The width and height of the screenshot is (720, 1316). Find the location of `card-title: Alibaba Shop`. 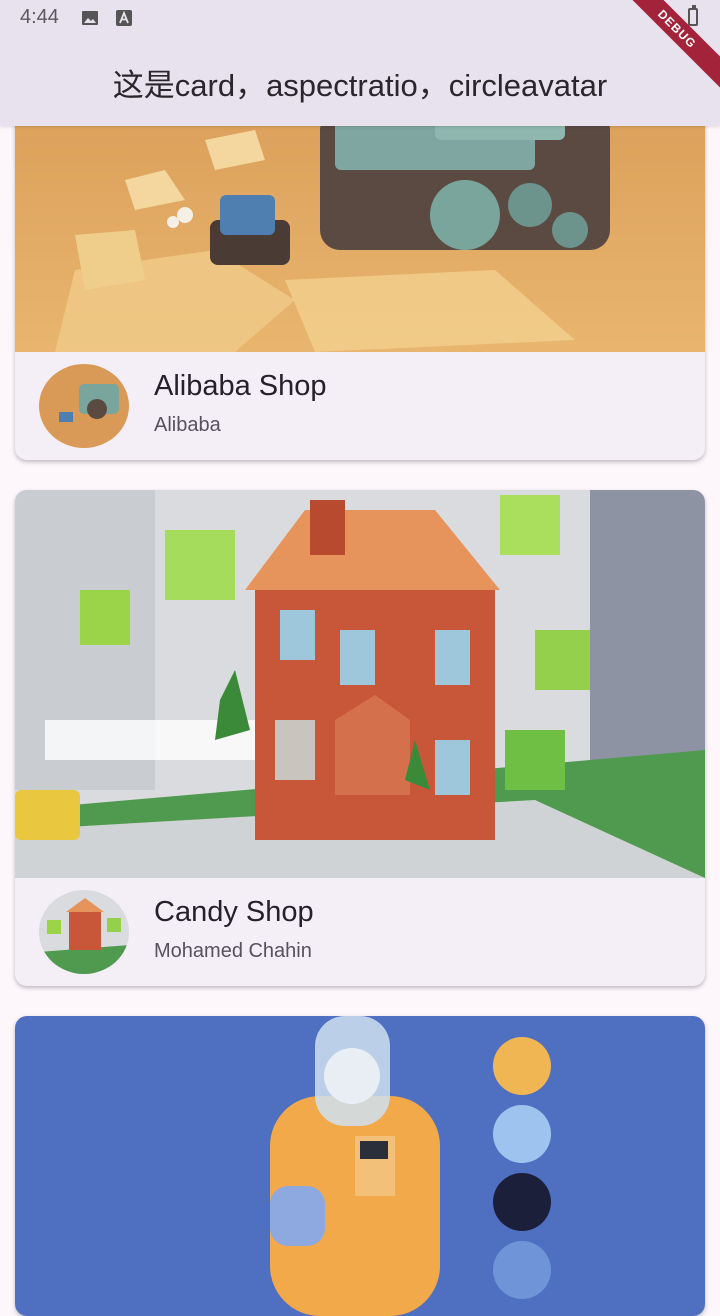

card-title: Alibaba Shop is located at coordinates (240, 386).